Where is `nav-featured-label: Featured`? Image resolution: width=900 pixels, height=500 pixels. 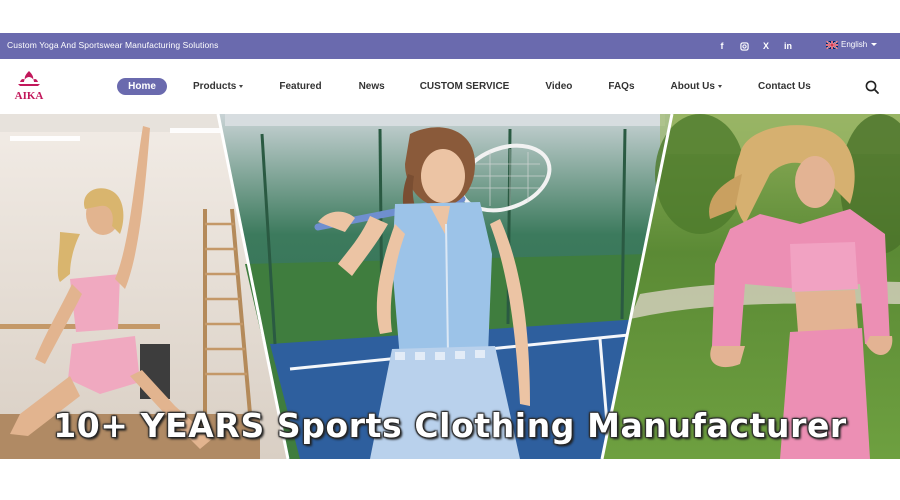
nav-featured-label: Featured is located at coordinates (300, 86).